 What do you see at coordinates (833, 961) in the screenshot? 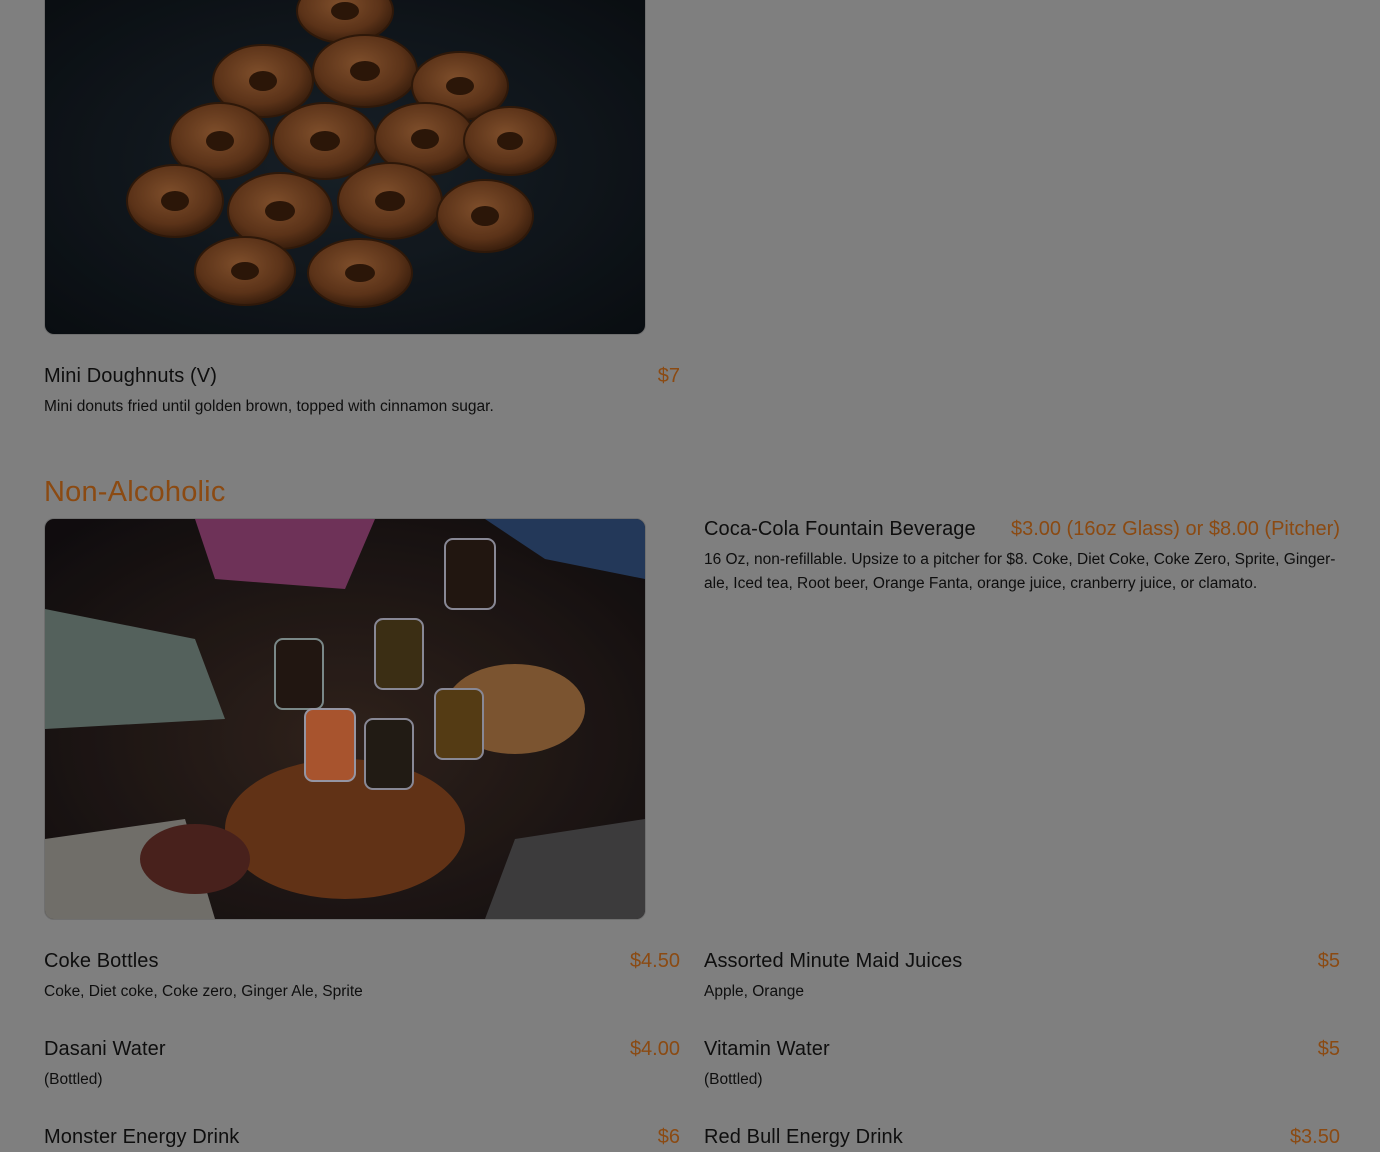
I see `item-name: Assorted Minute Maid Juices` at bounding box center [833, 961].